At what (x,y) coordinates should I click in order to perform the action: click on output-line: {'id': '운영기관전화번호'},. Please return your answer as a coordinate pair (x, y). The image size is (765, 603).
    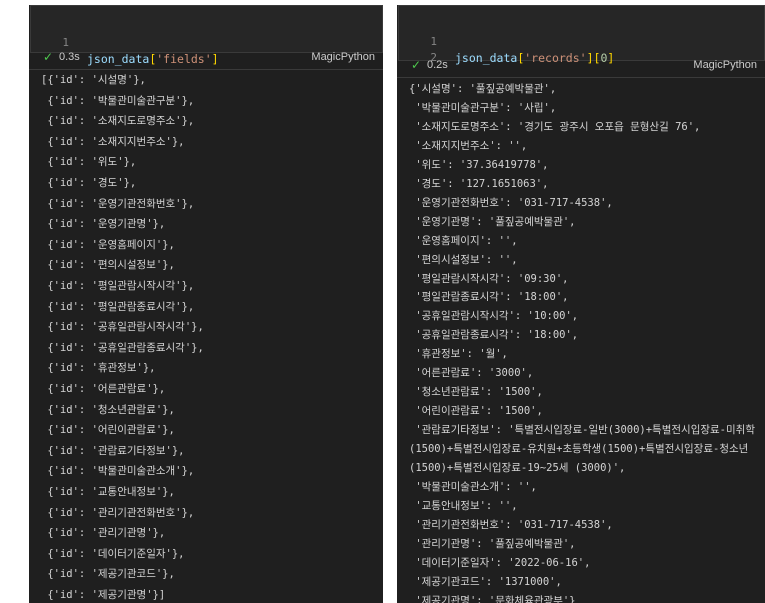
    Looking at the image, I should click on (118, 203).